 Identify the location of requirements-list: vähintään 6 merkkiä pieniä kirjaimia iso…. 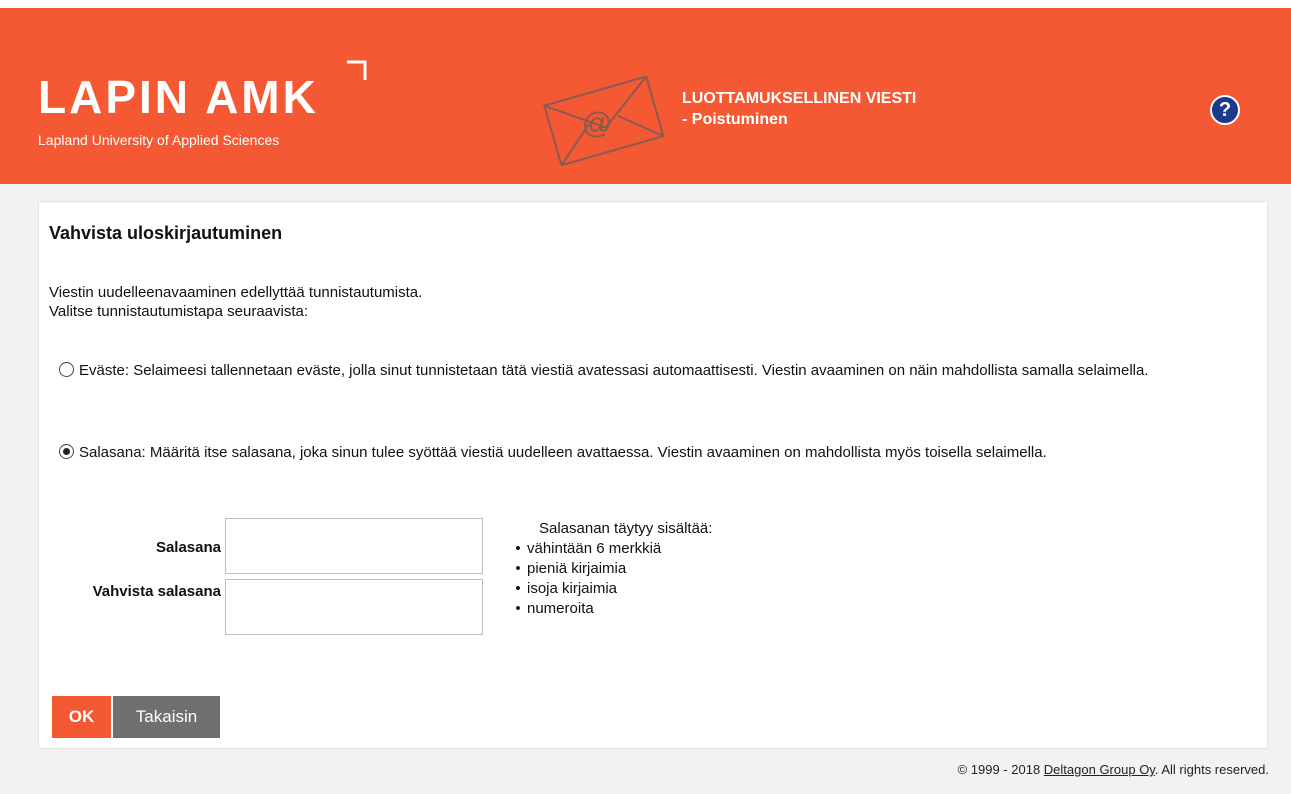
(611, 579).